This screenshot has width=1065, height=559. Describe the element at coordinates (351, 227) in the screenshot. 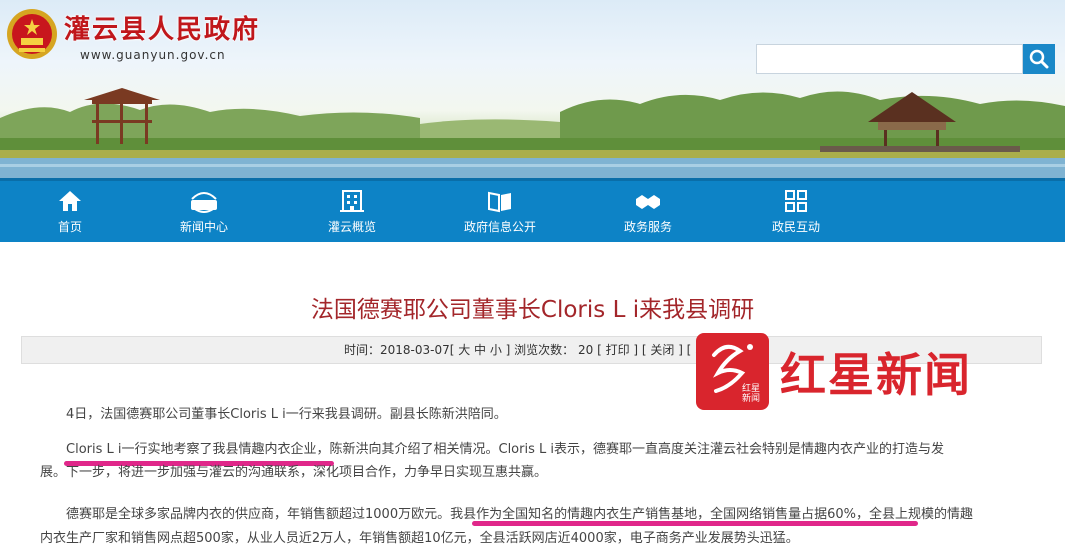

I see `nav-item-label: 灌云概览` at that location.